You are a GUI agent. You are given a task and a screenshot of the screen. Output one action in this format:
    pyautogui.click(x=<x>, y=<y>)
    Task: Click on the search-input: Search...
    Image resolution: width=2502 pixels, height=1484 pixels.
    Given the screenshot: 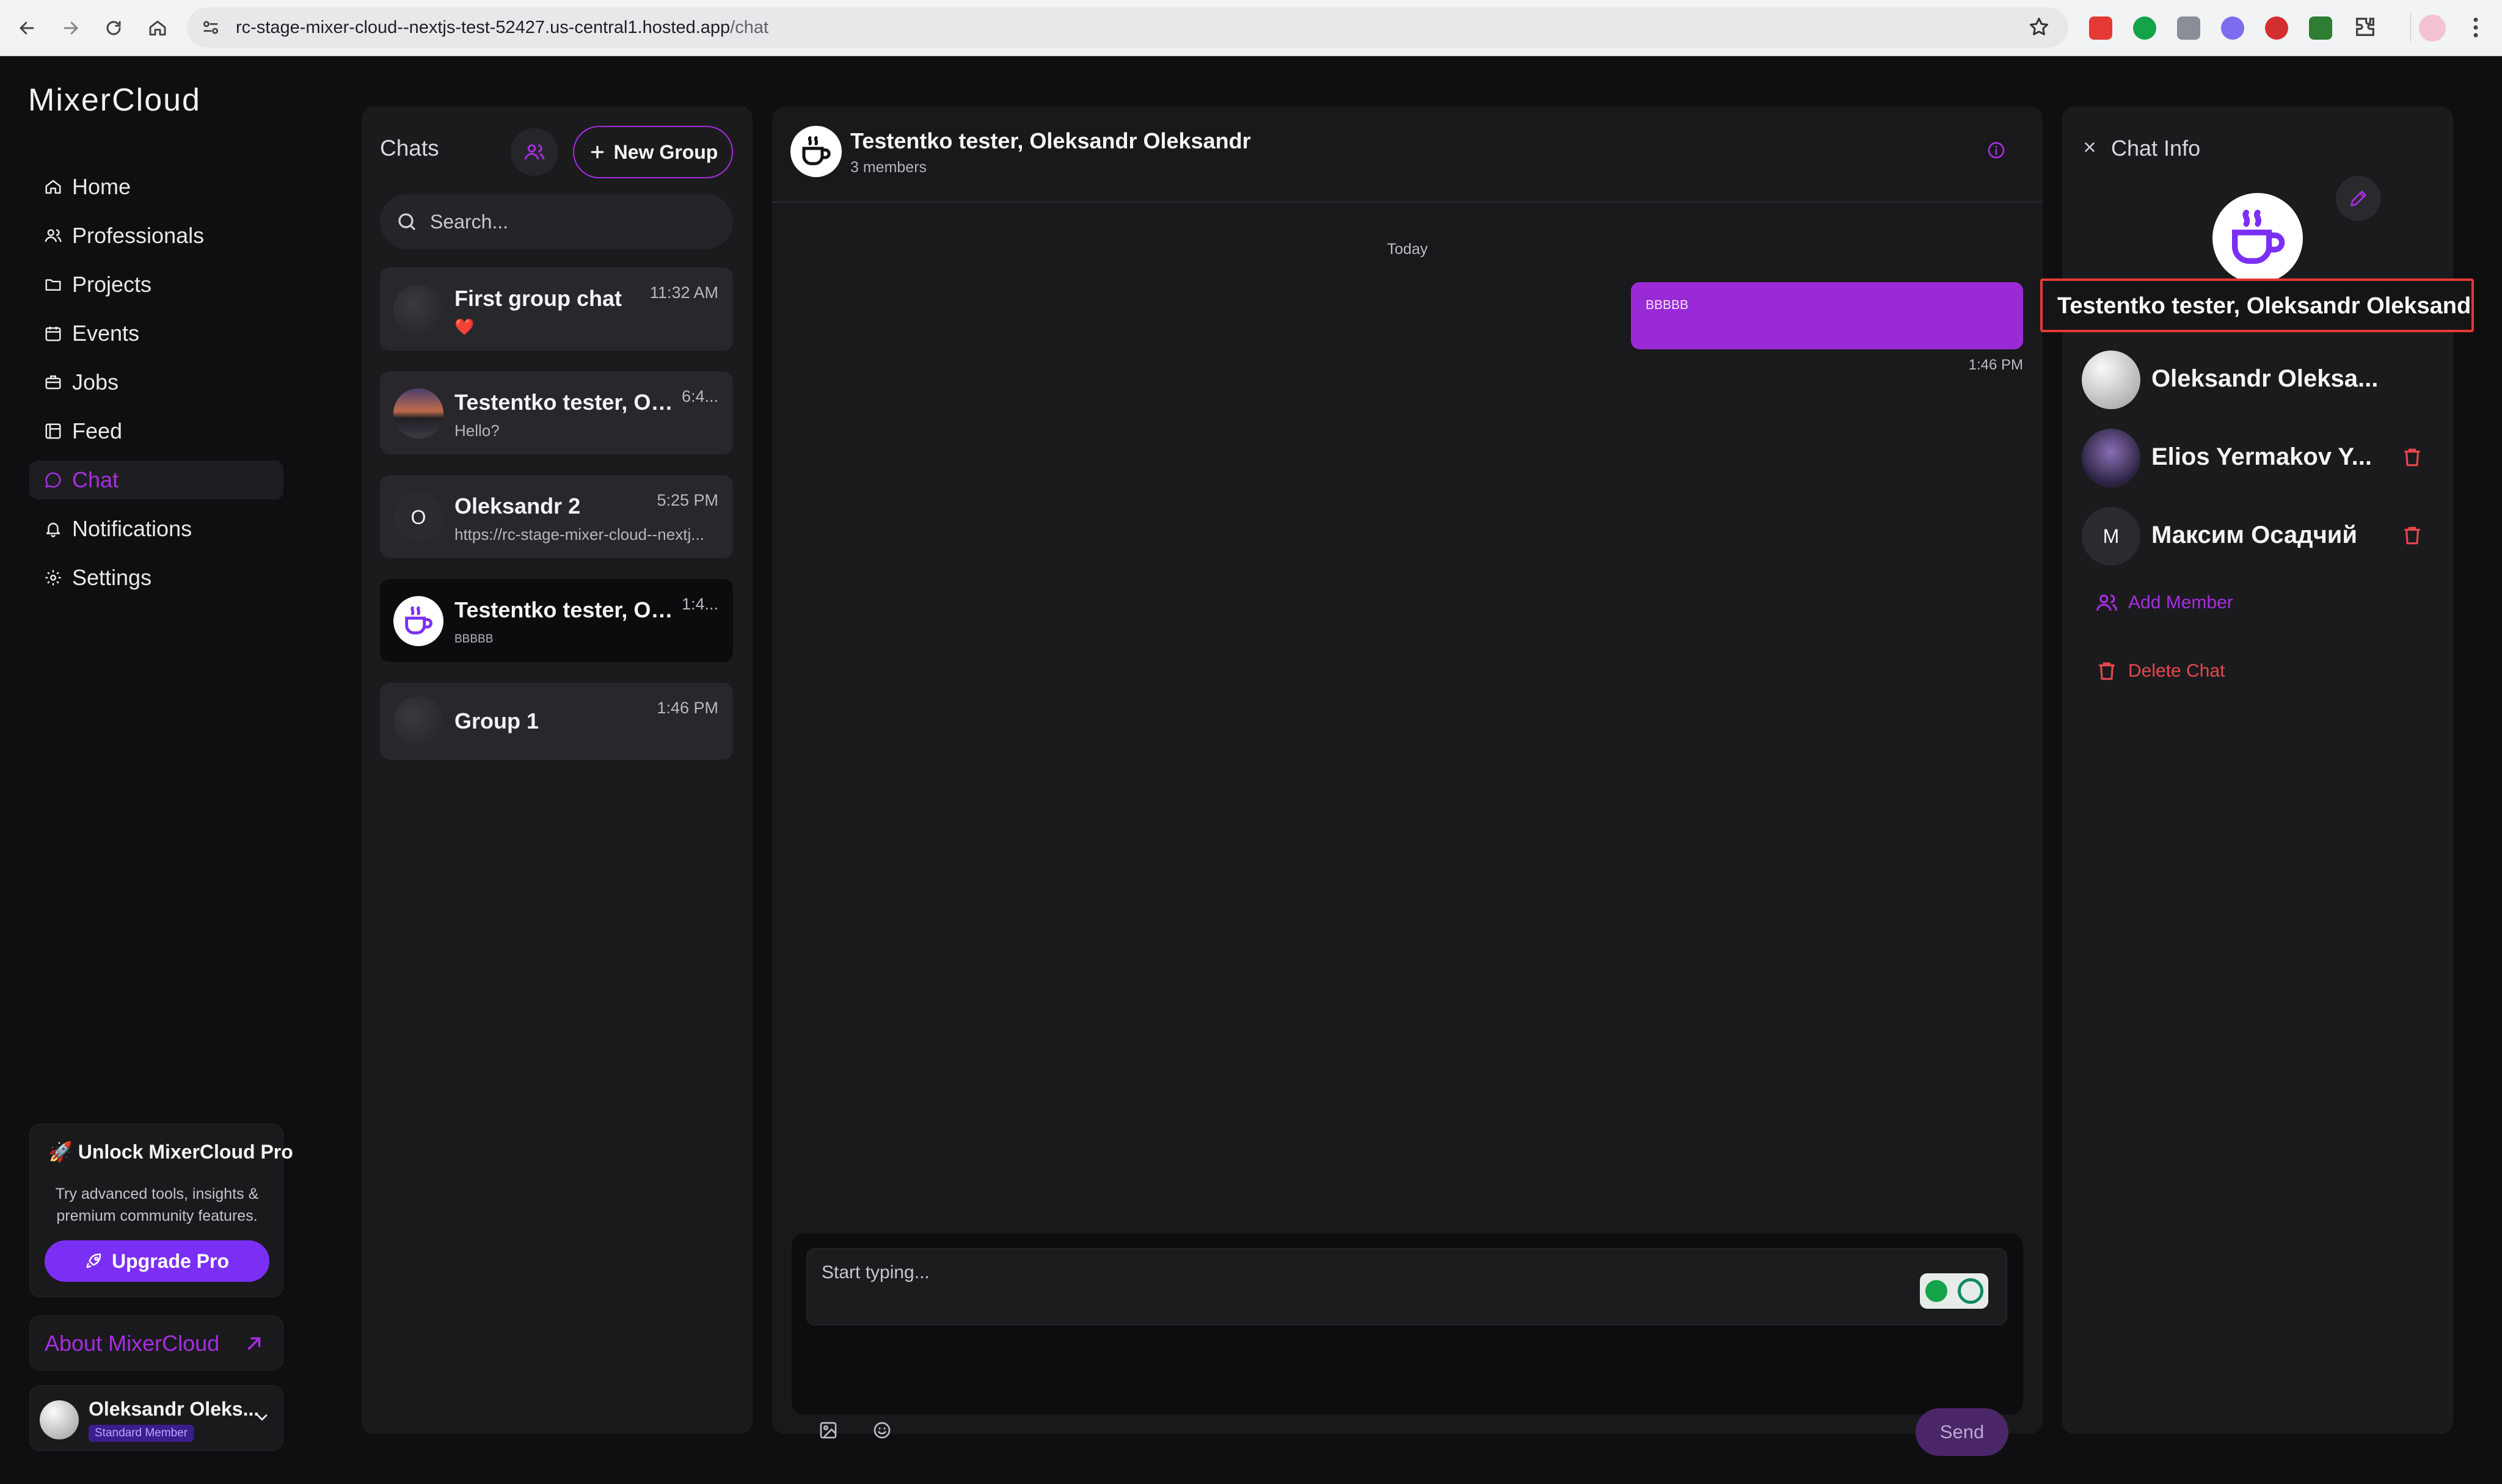 What is the action you would take?
    pyautogui.click(x=556, y=221)
    